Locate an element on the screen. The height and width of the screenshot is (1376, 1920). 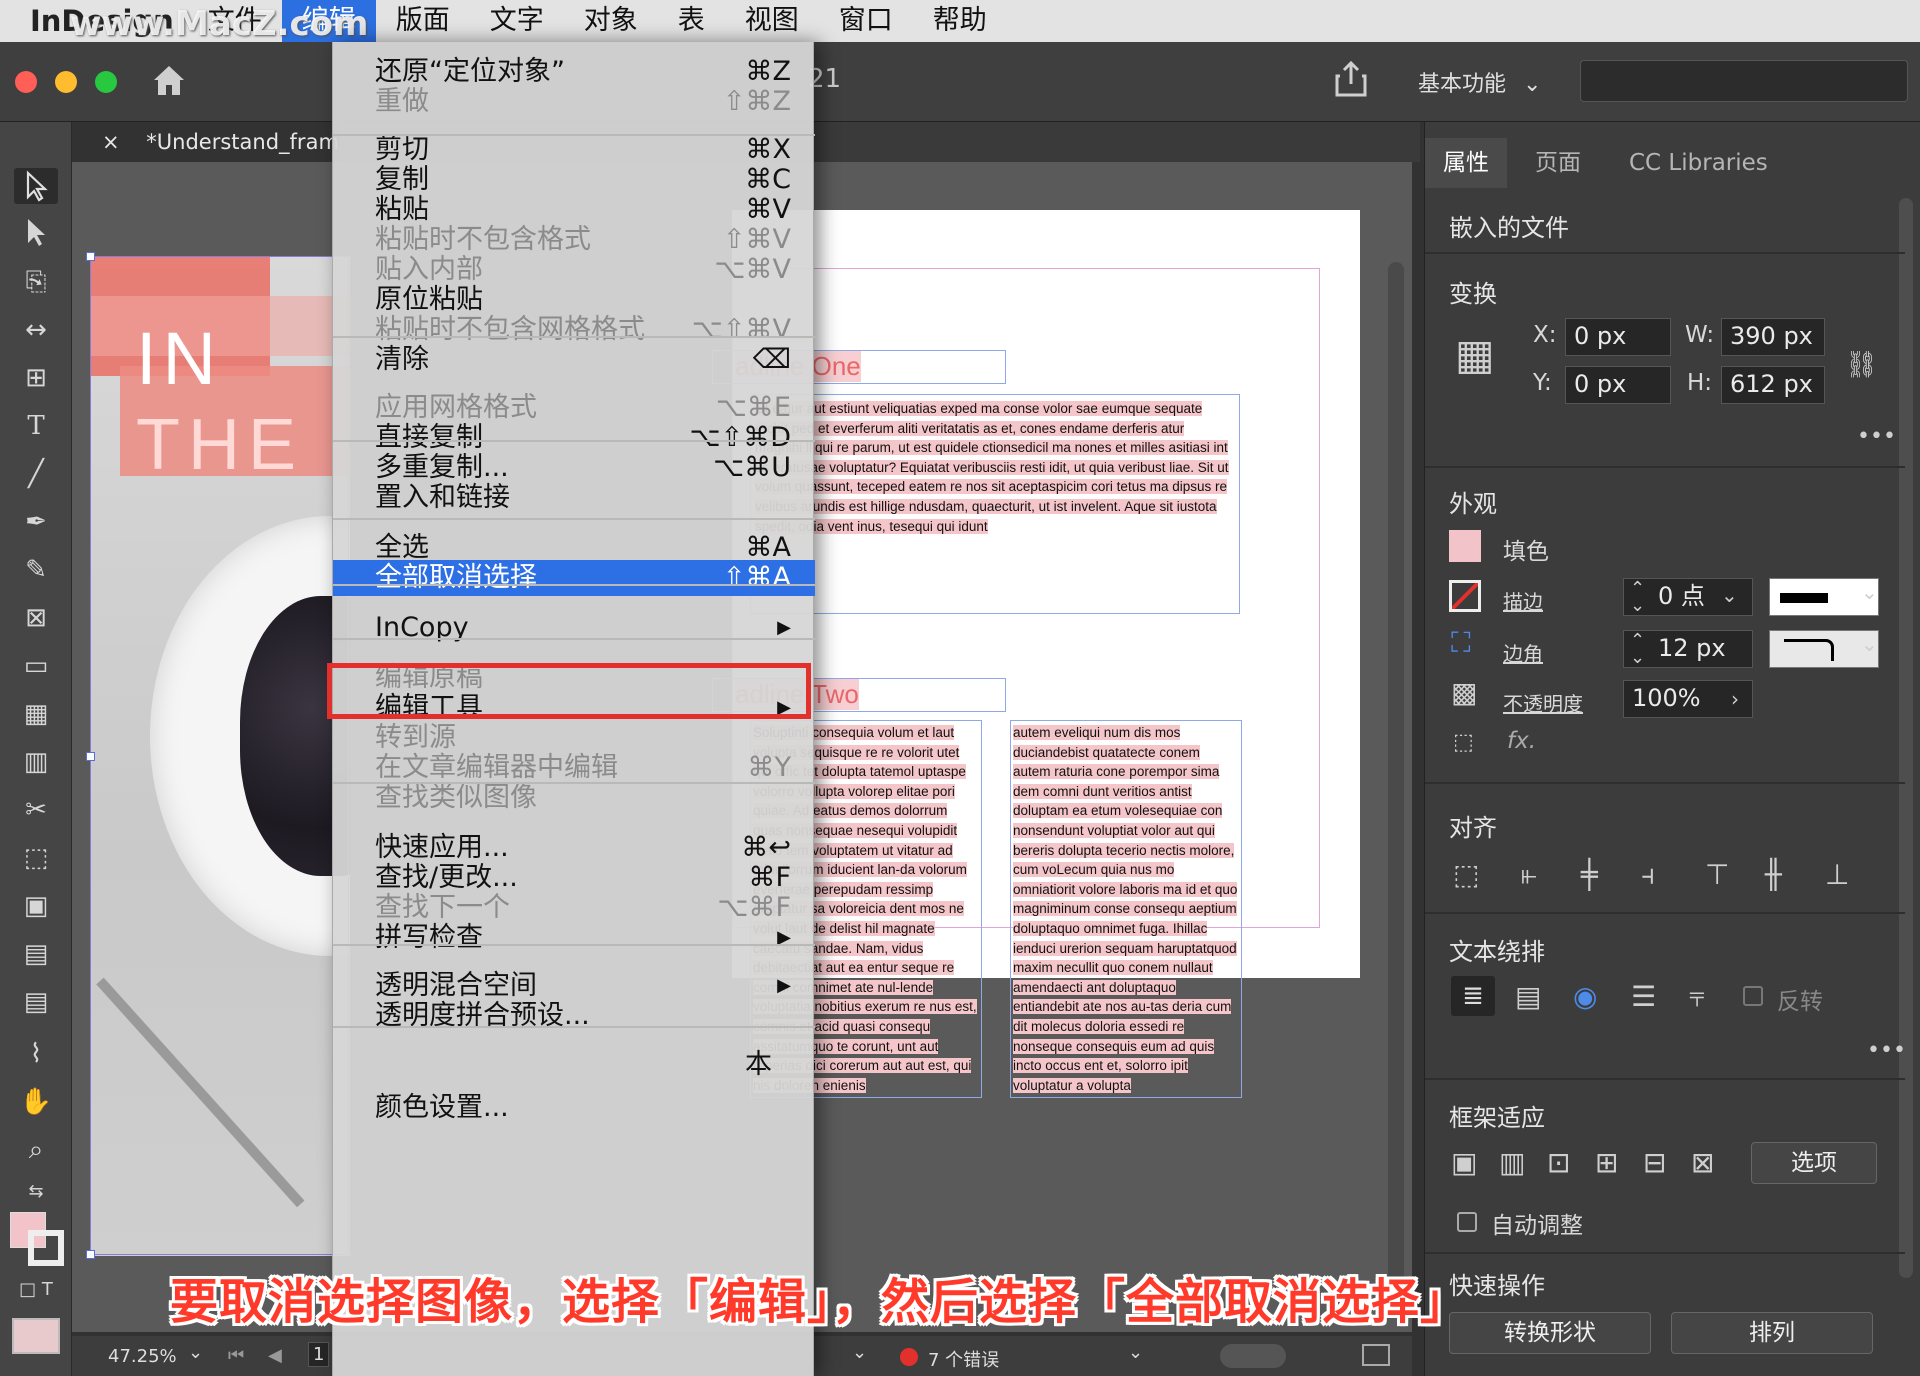
view-mode-icon is located at coordinates (36, 1336).